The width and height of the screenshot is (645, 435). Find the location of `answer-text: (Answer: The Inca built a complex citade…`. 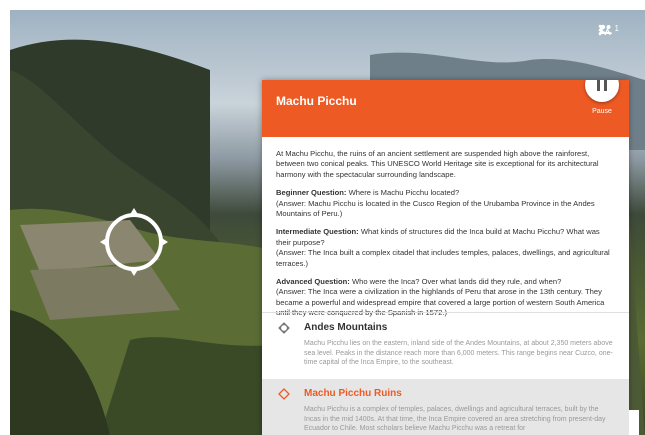

answer-text: (Answer: The Inca built a complex citade… is located at coordinates (443, 258).